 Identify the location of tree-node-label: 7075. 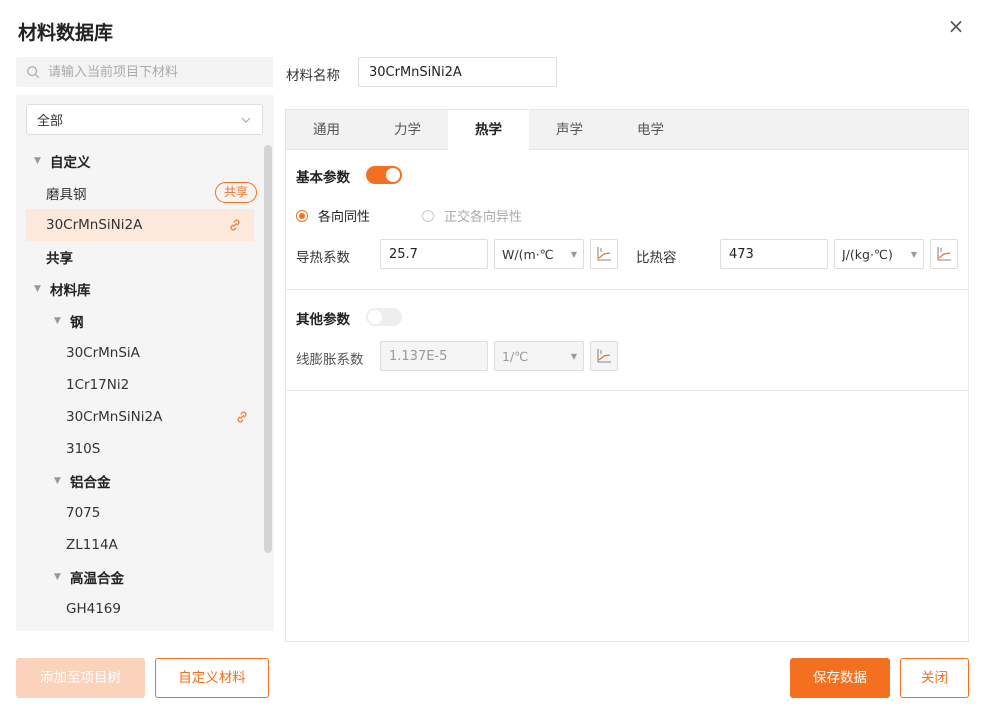
(83, 513).